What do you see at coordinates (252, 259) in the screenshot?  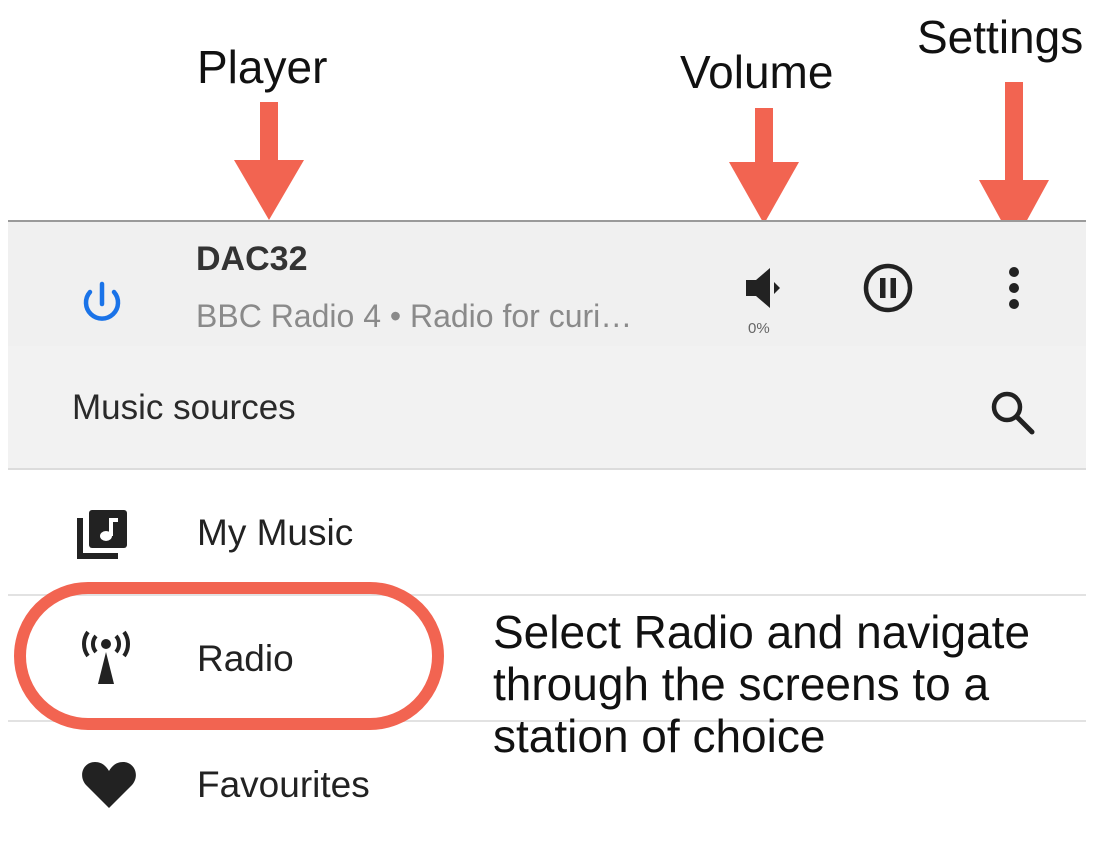 I see `player-name: DAC32` at bounding box center [252, 259].